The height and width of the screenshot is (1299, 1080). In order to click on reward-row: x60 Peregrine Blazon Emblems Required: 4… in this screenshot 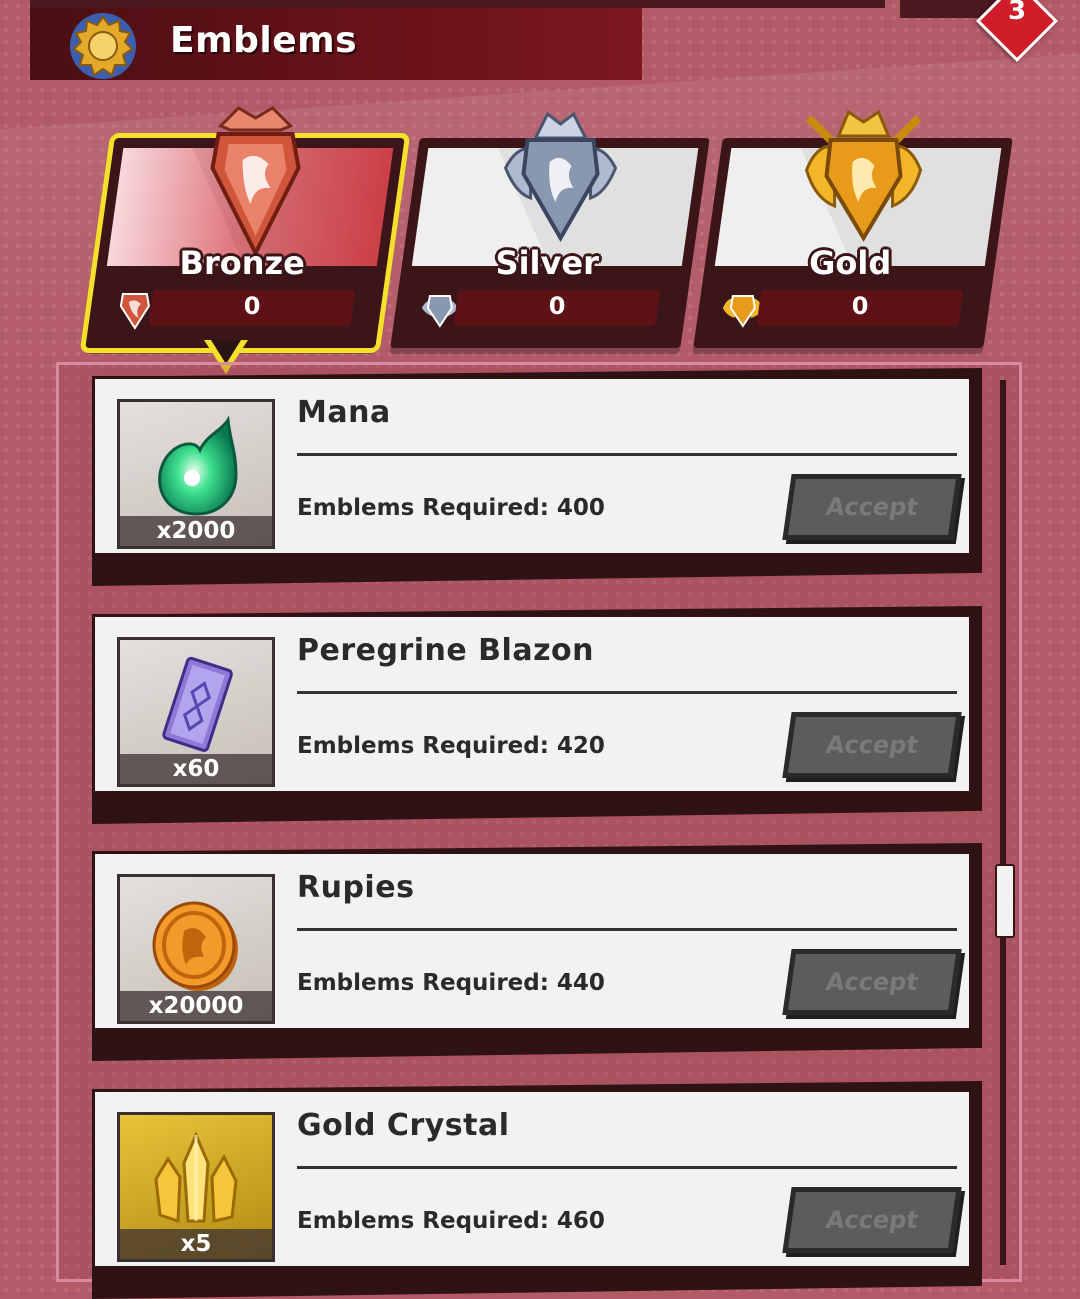, I will do `click(535, 715)`.